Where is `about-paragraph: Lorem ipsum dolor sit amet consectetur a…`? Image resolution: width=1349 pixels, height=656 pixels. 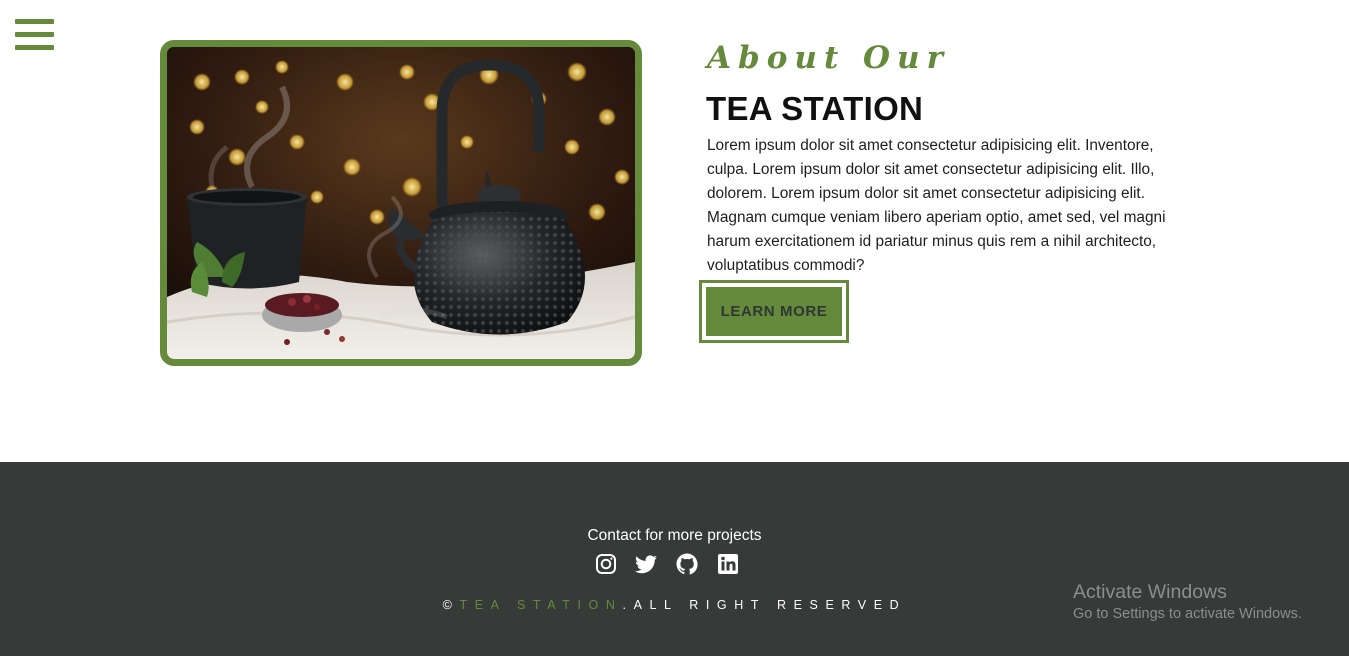 about-paragraph: Lorem ipsum dolor sit amet consectetur a… is located at coordinates (936, 205).